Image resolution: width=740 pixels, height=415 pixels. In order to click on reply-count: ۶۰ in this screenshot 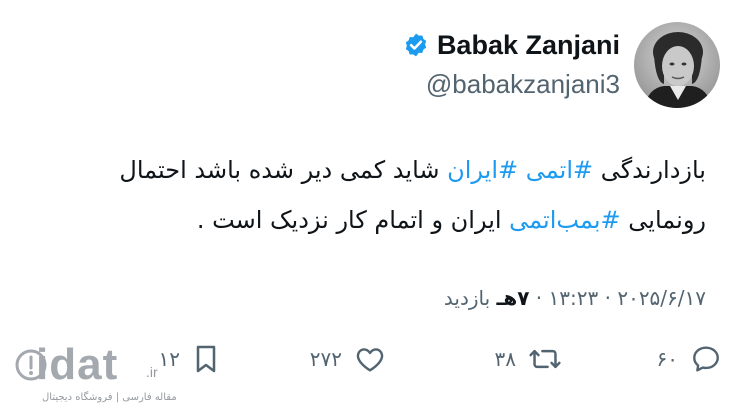, I will do `click(667, 359)`.